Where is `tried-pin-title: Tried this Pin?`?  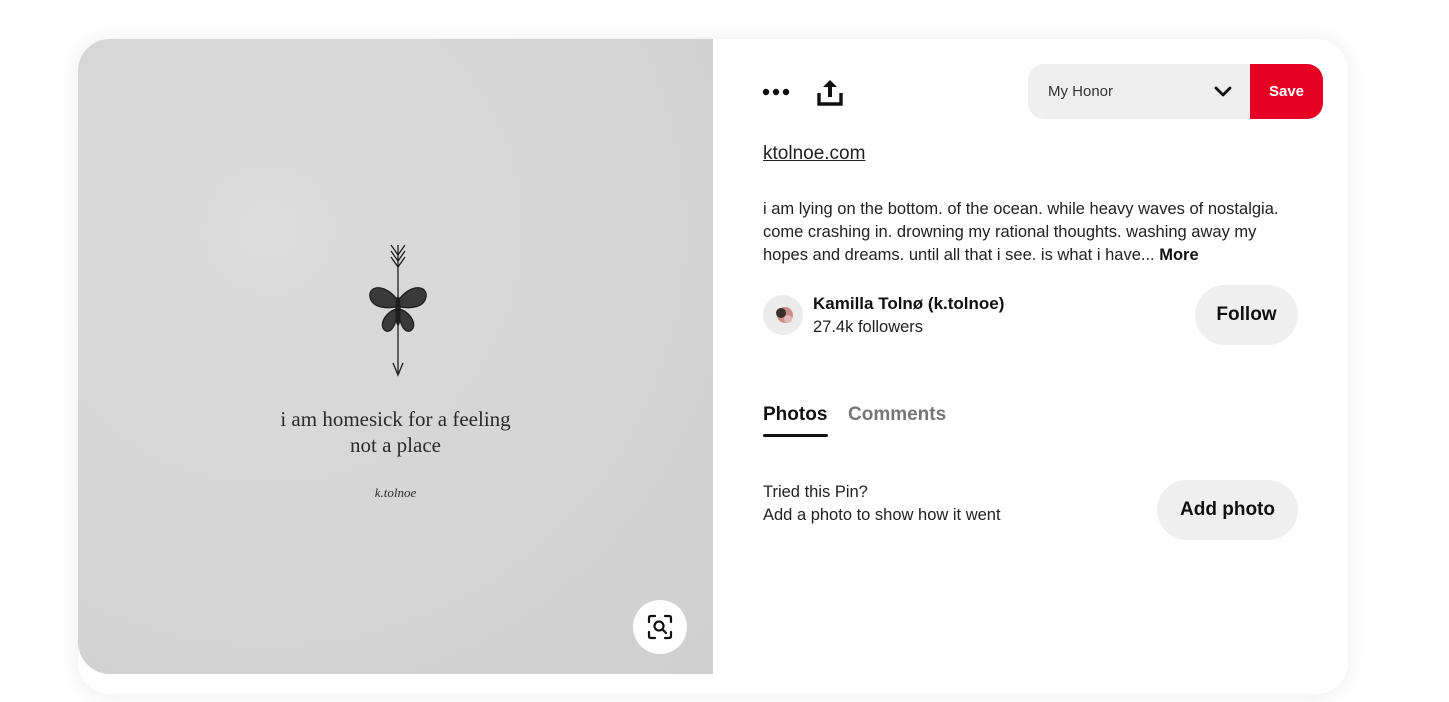
tried-pin-title: Tried this Pin? is located at coordinates (815, 492).